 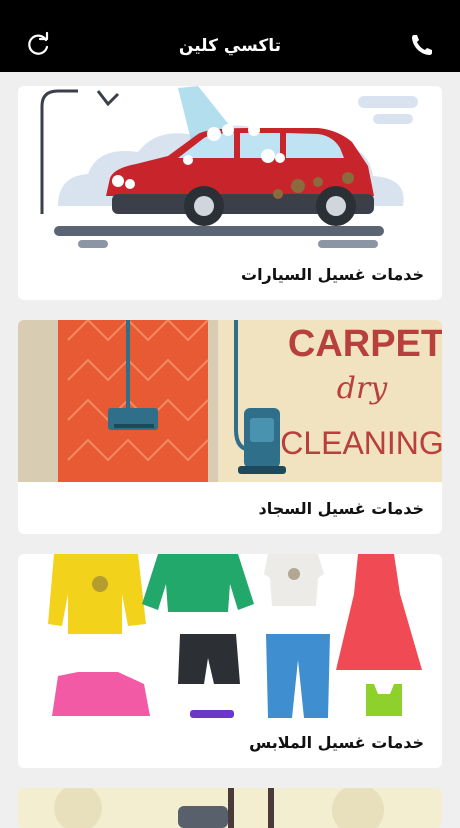 I want to click on service-card-partial, so click(x=230, y=808).